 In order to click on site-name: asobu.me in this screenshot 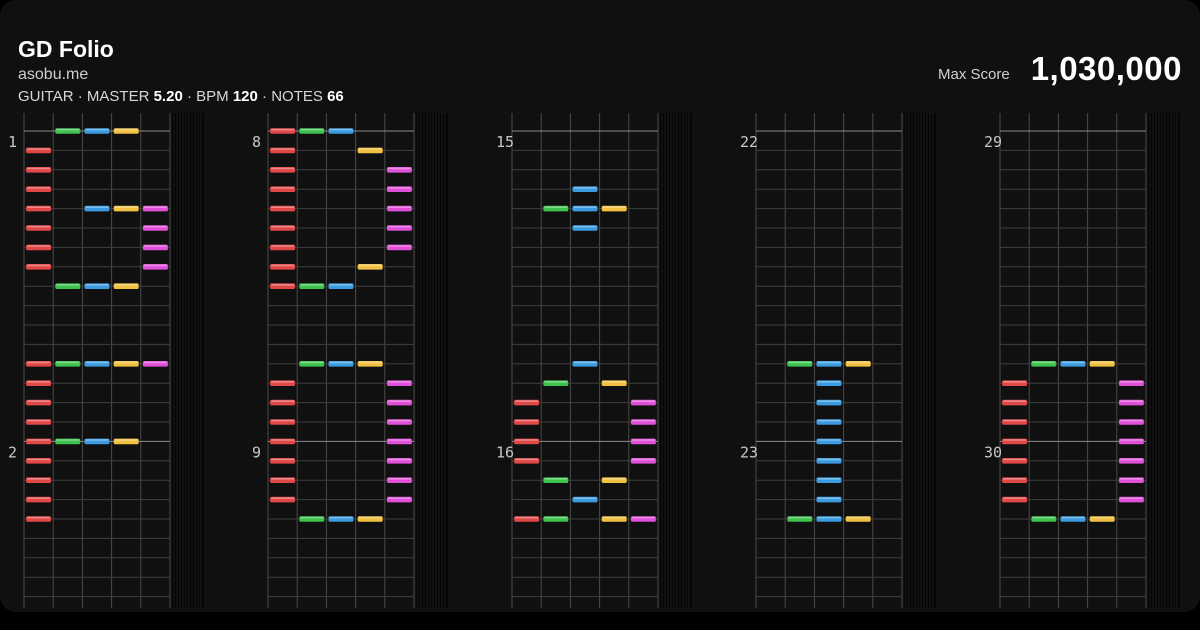, I will do `click(53, 74)`.